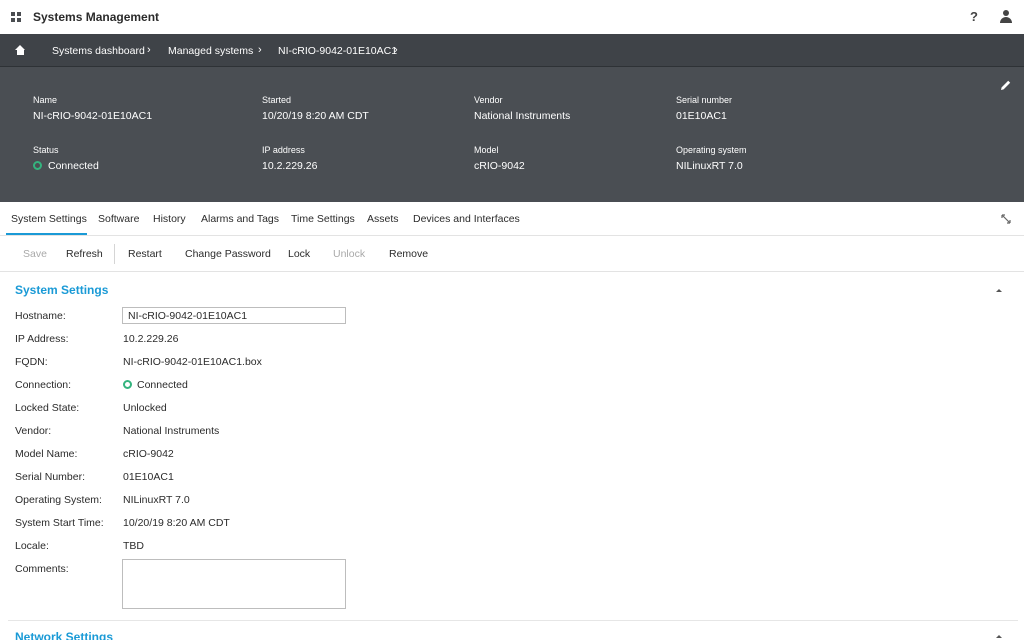 The width and height of the screenshot is (1024, 640). I want to click on tab-system-settings: System Settings, so click(49, 219).